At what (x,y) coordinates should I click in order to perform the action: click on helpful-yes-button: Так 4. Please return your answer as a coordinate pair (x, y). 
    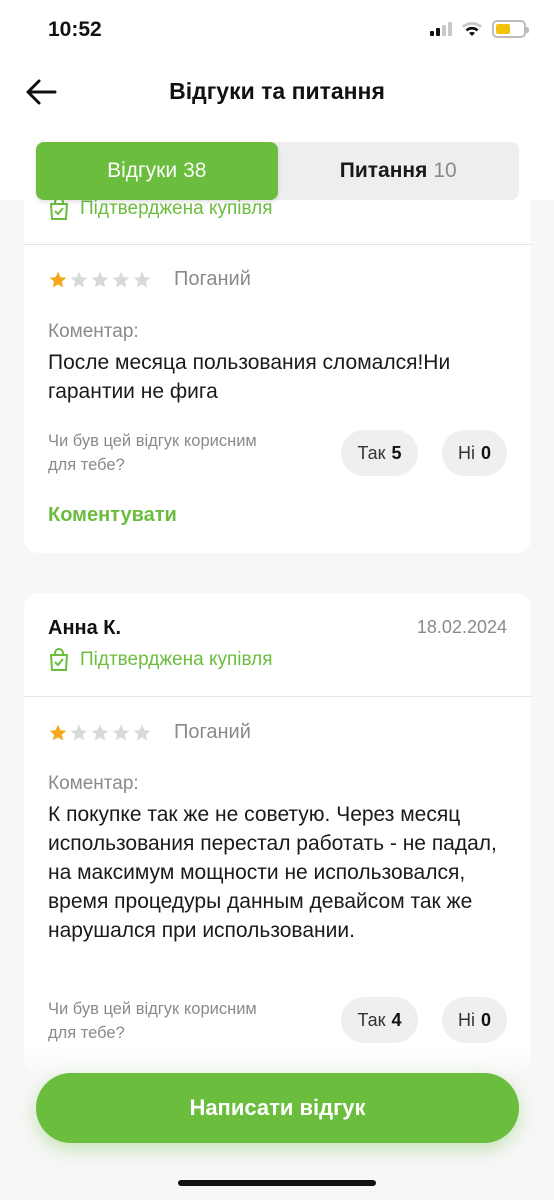
    Looking at the image, I should click on (379, 1020).